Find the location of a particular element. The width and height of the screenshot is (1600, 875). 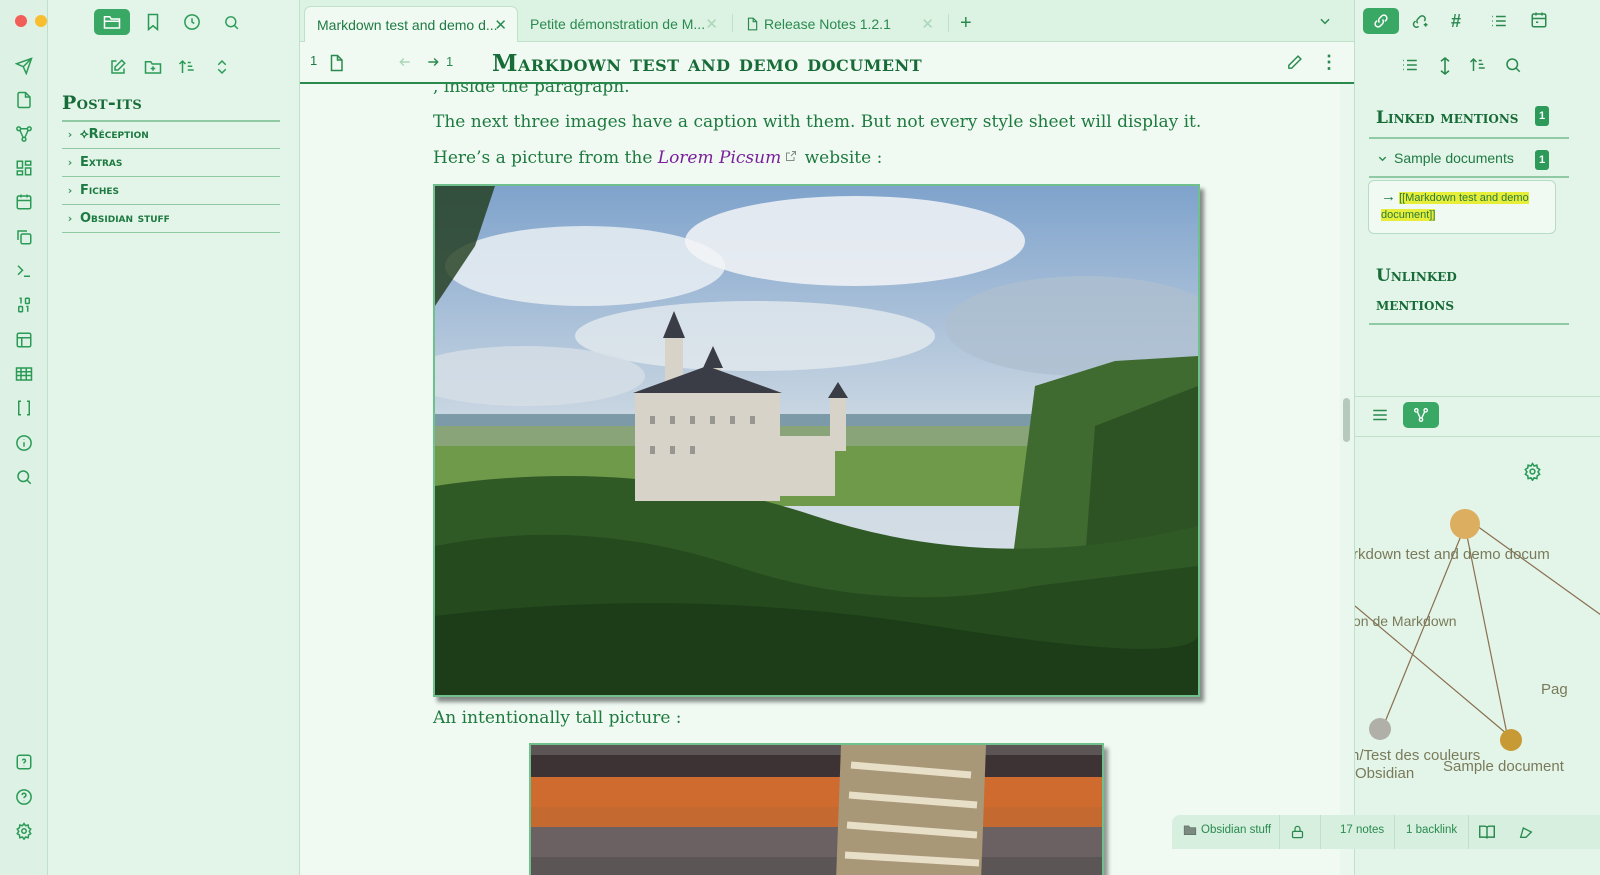

group-label: Sample documents is located at coordinates (1454, 158).